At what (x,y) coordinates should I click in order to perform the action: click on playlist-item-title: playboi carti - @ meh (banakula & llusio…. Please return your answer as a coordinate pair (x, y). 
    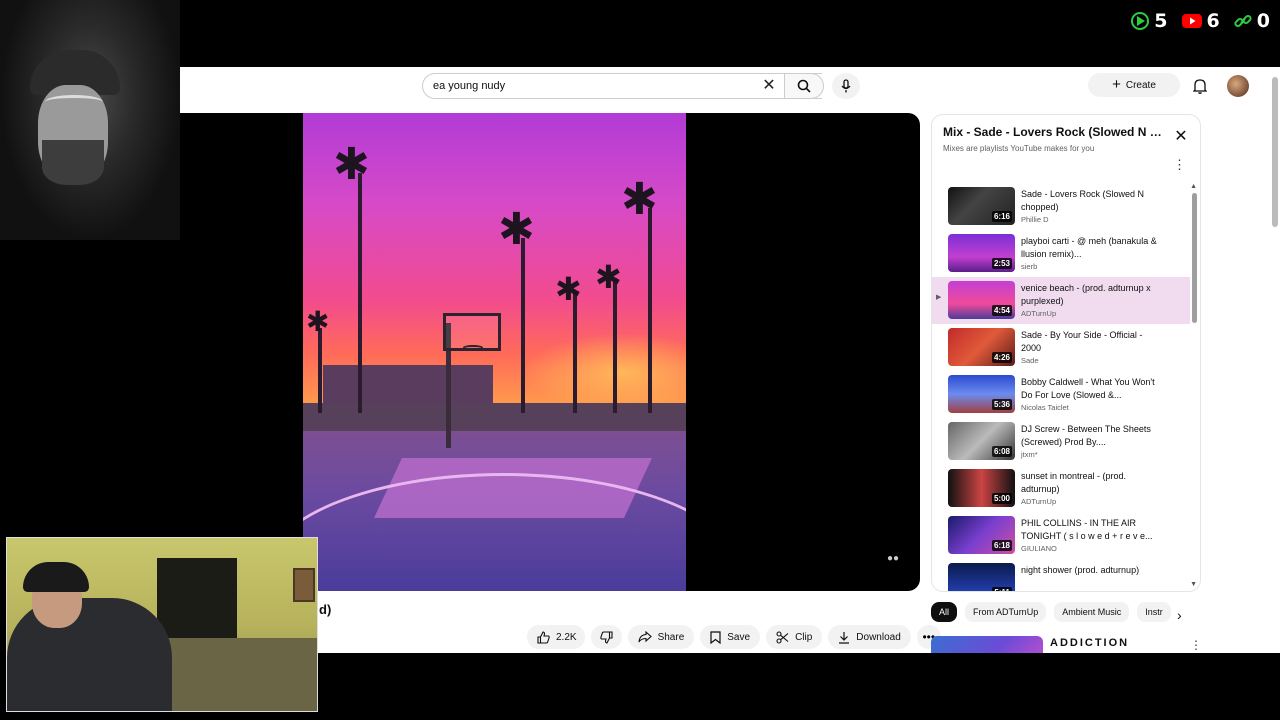
    Looking at the image, I should click on (1091, 248).